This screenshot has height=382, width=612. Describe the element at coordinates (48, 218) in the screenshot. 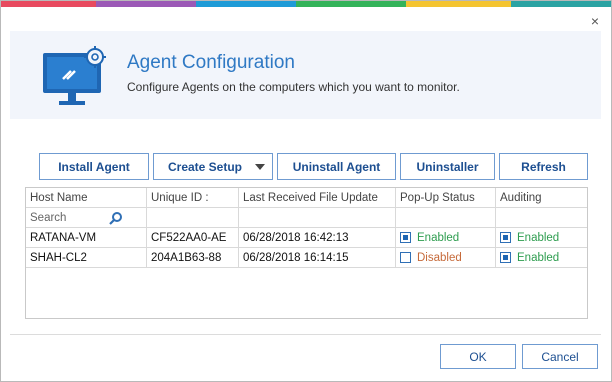

I see `search-placeholder: Search` at that location.